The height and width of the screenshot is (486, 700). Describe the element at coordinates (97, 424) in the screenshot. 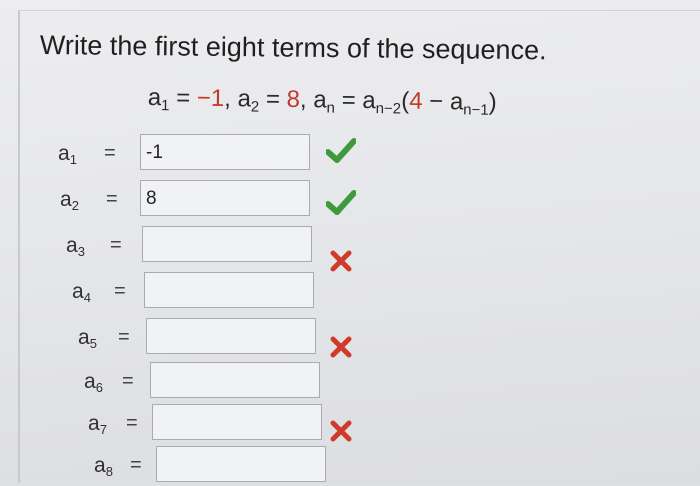

I see `term-label: a7` at that location.